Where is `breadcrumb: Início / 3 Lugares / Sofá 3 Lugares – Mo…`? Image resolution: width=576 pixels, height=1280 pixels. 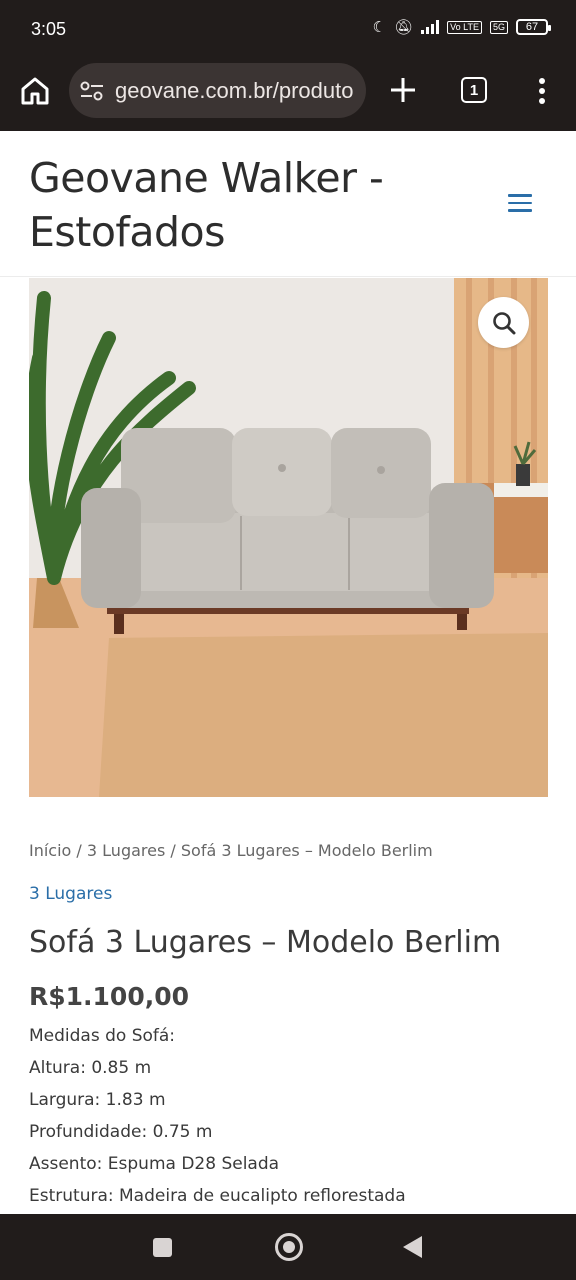 breadcrumb: Início / 3 Lugares / Sofá 3 Lugares – Mo… is located at coordinates (231, 850).